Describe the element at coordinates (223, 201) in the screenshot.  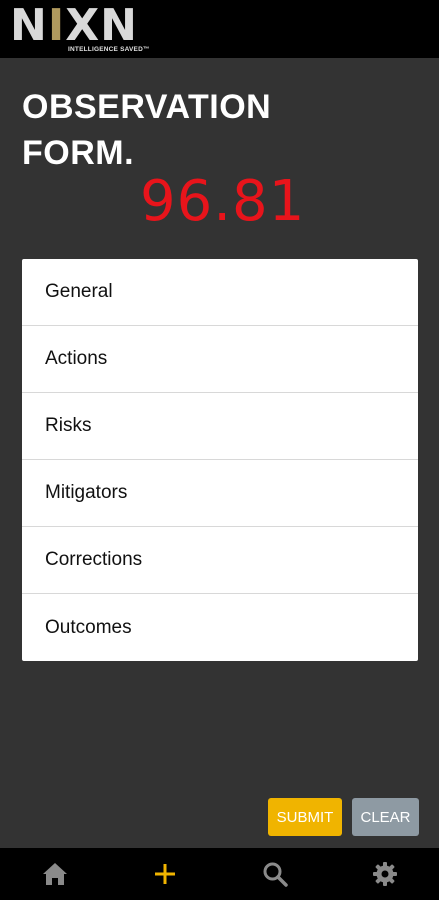
I see `score-value: 96.81` at that location.